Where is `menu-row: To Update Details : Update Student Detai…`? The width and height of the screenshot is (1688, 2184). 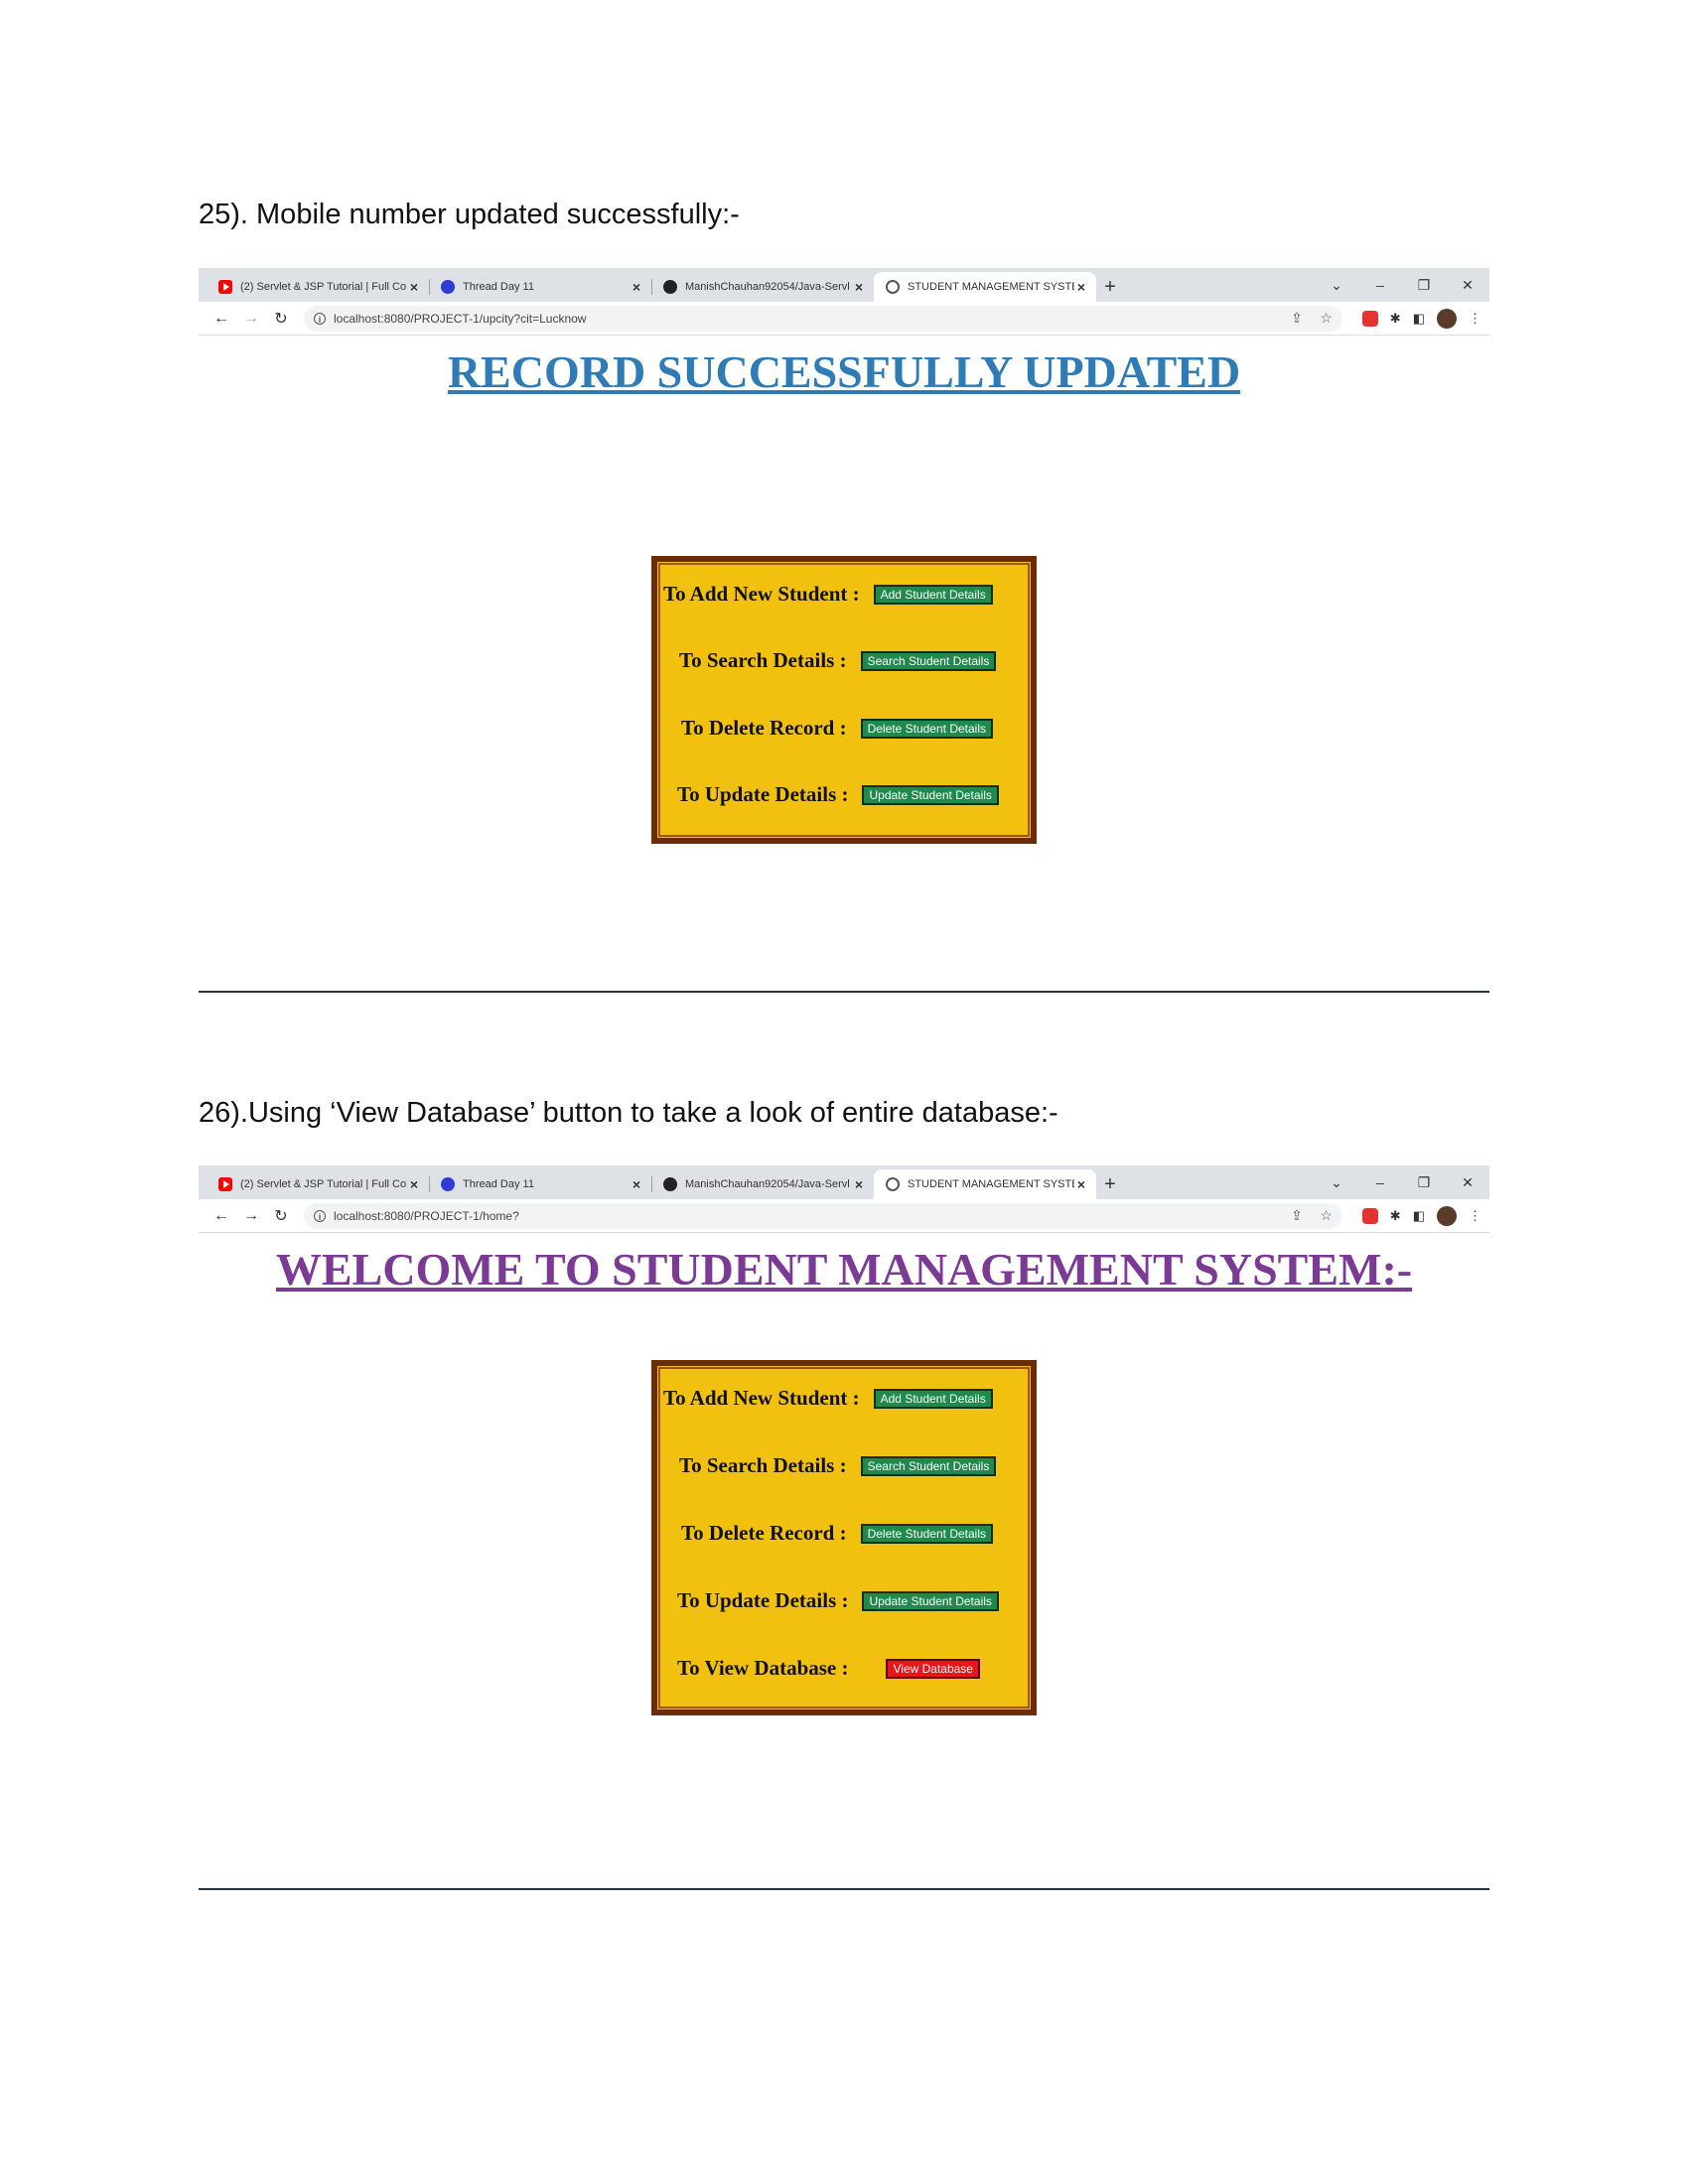 menu-row: To Update Details : Update Student Detai… is located at coordinates (844, 1600).